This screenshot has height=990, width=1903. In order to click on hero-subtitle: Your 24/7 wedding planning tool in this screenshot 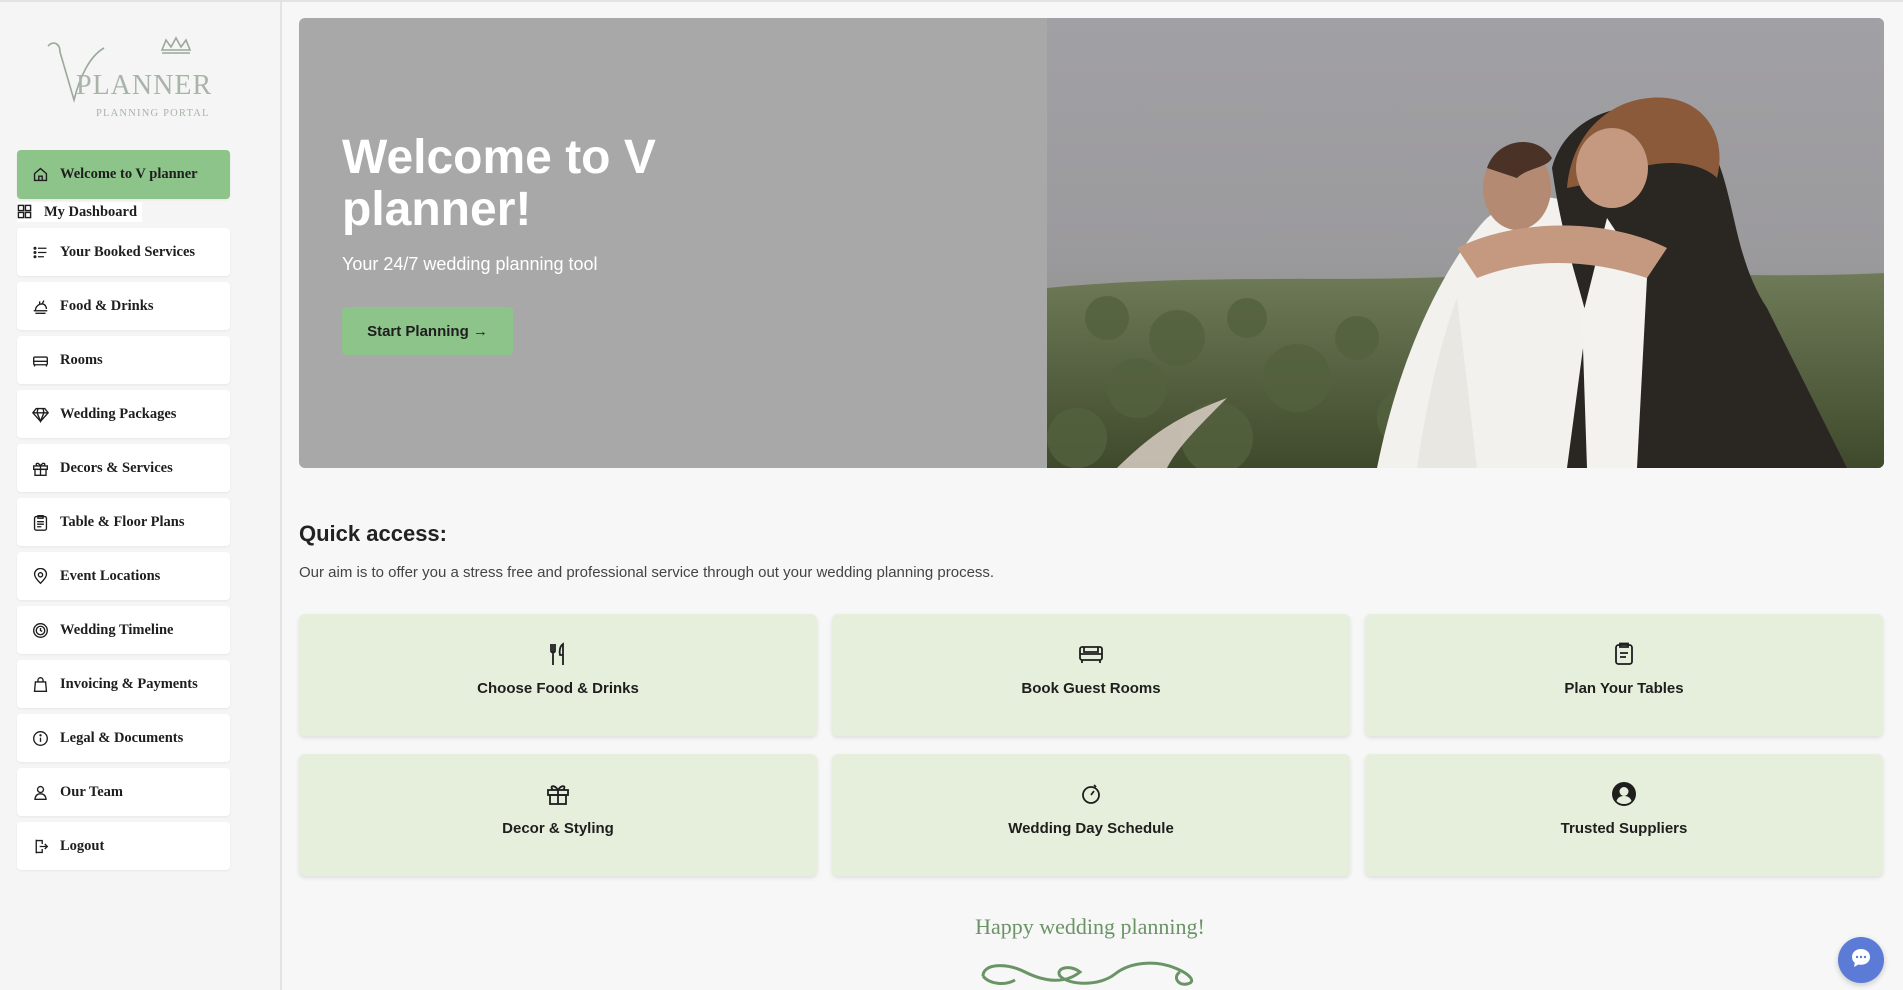, I will do `click(470, 264)`.